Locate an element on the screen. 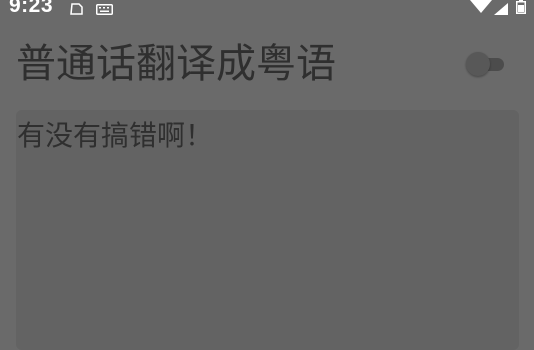 The image size is (534, 350). file-icon is located at coordinates (76, 9).